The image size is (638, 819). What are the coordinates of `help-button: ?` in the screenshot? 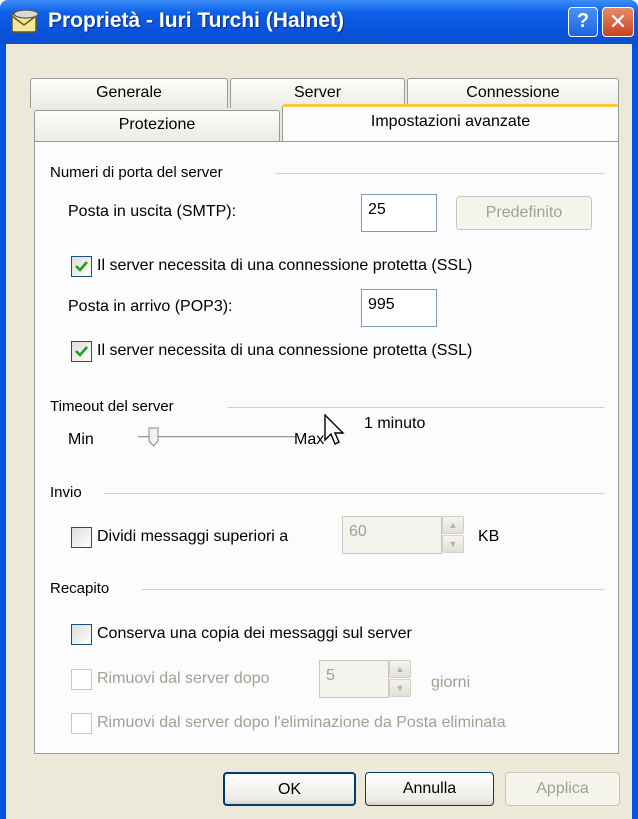 It's located at (583, 22).